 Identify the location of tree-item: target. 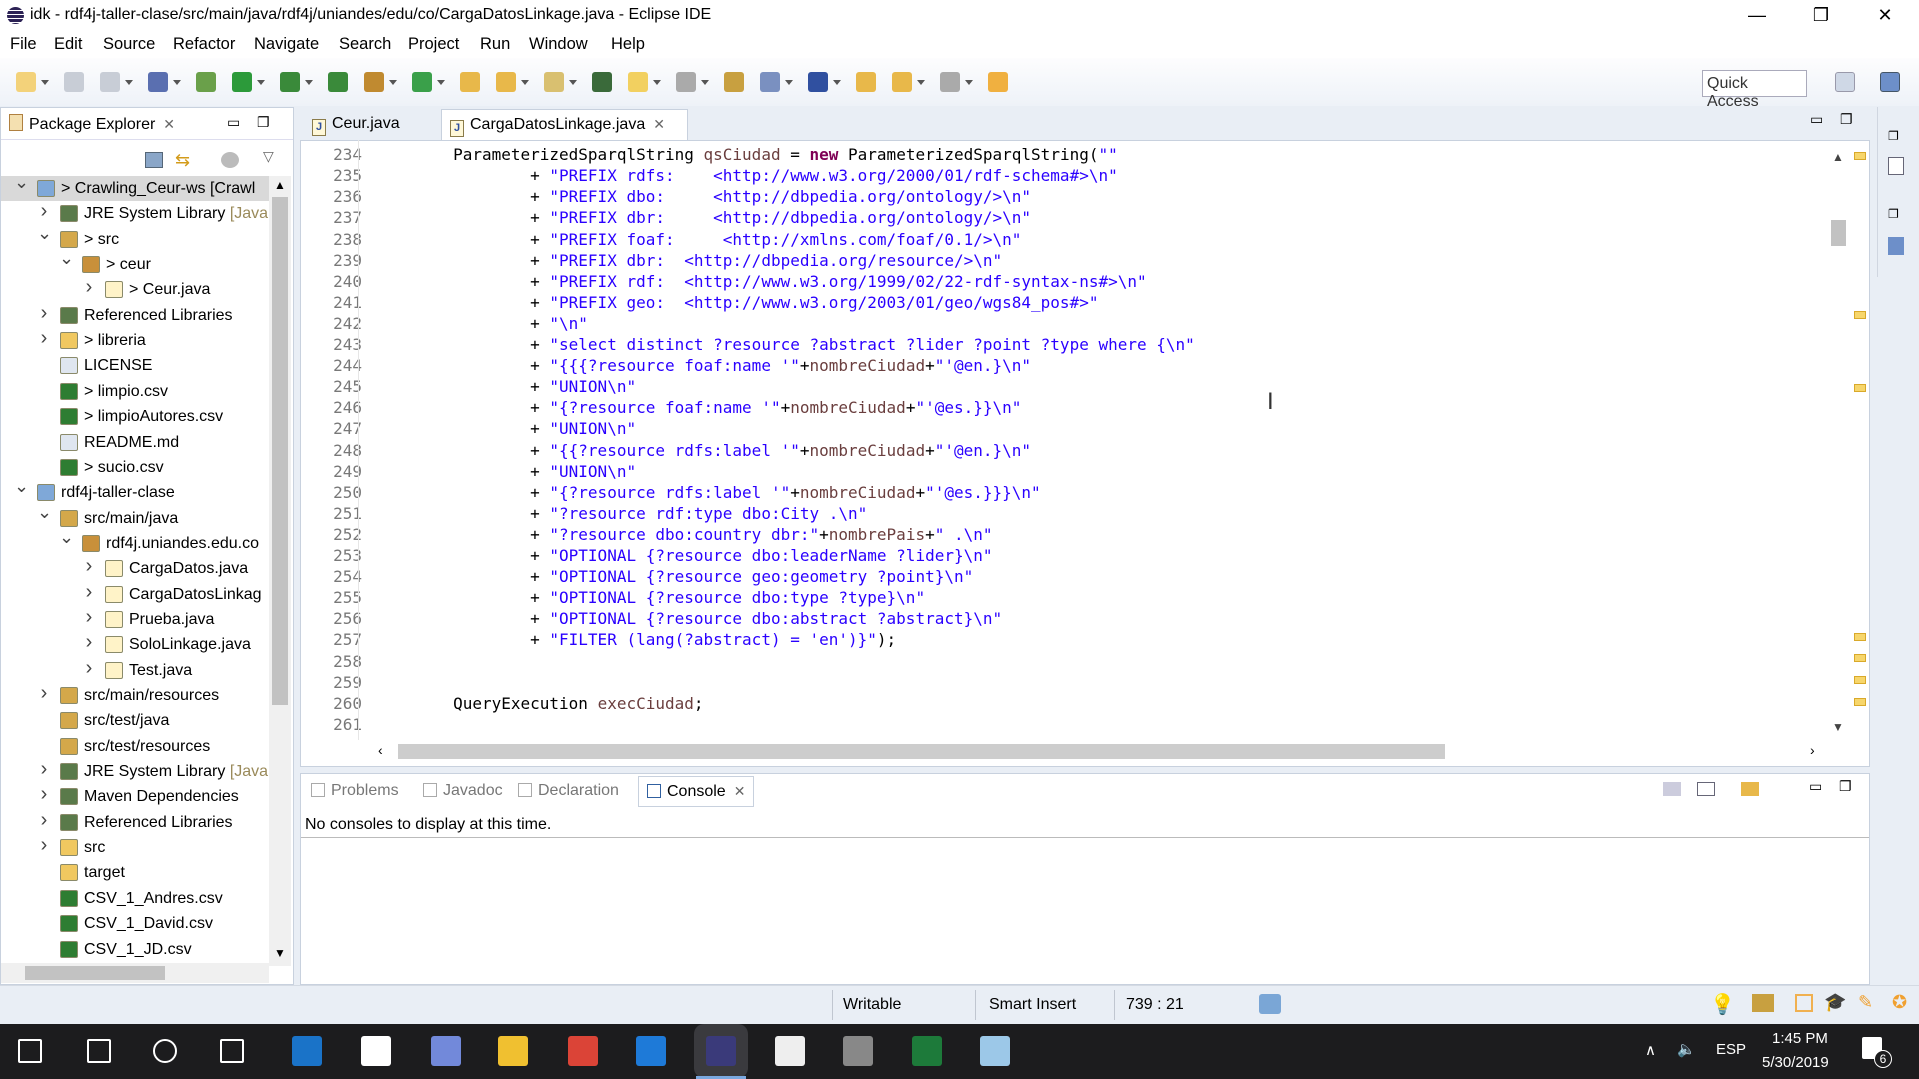
(135, 872).